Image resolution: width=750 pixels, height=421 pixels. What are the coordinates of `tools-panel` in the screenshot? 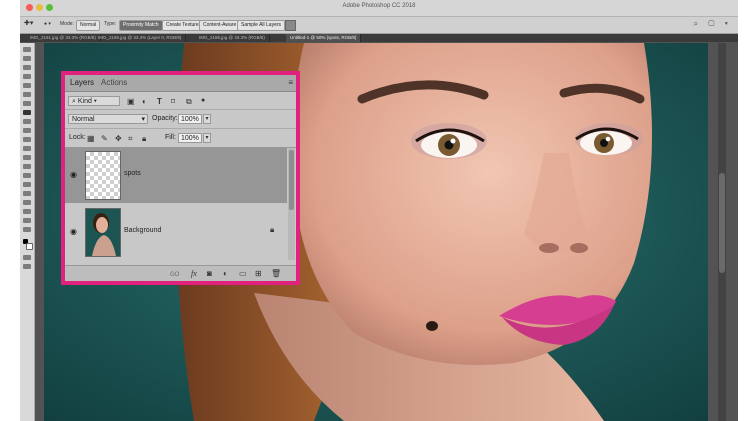 It's located at (27, 232).